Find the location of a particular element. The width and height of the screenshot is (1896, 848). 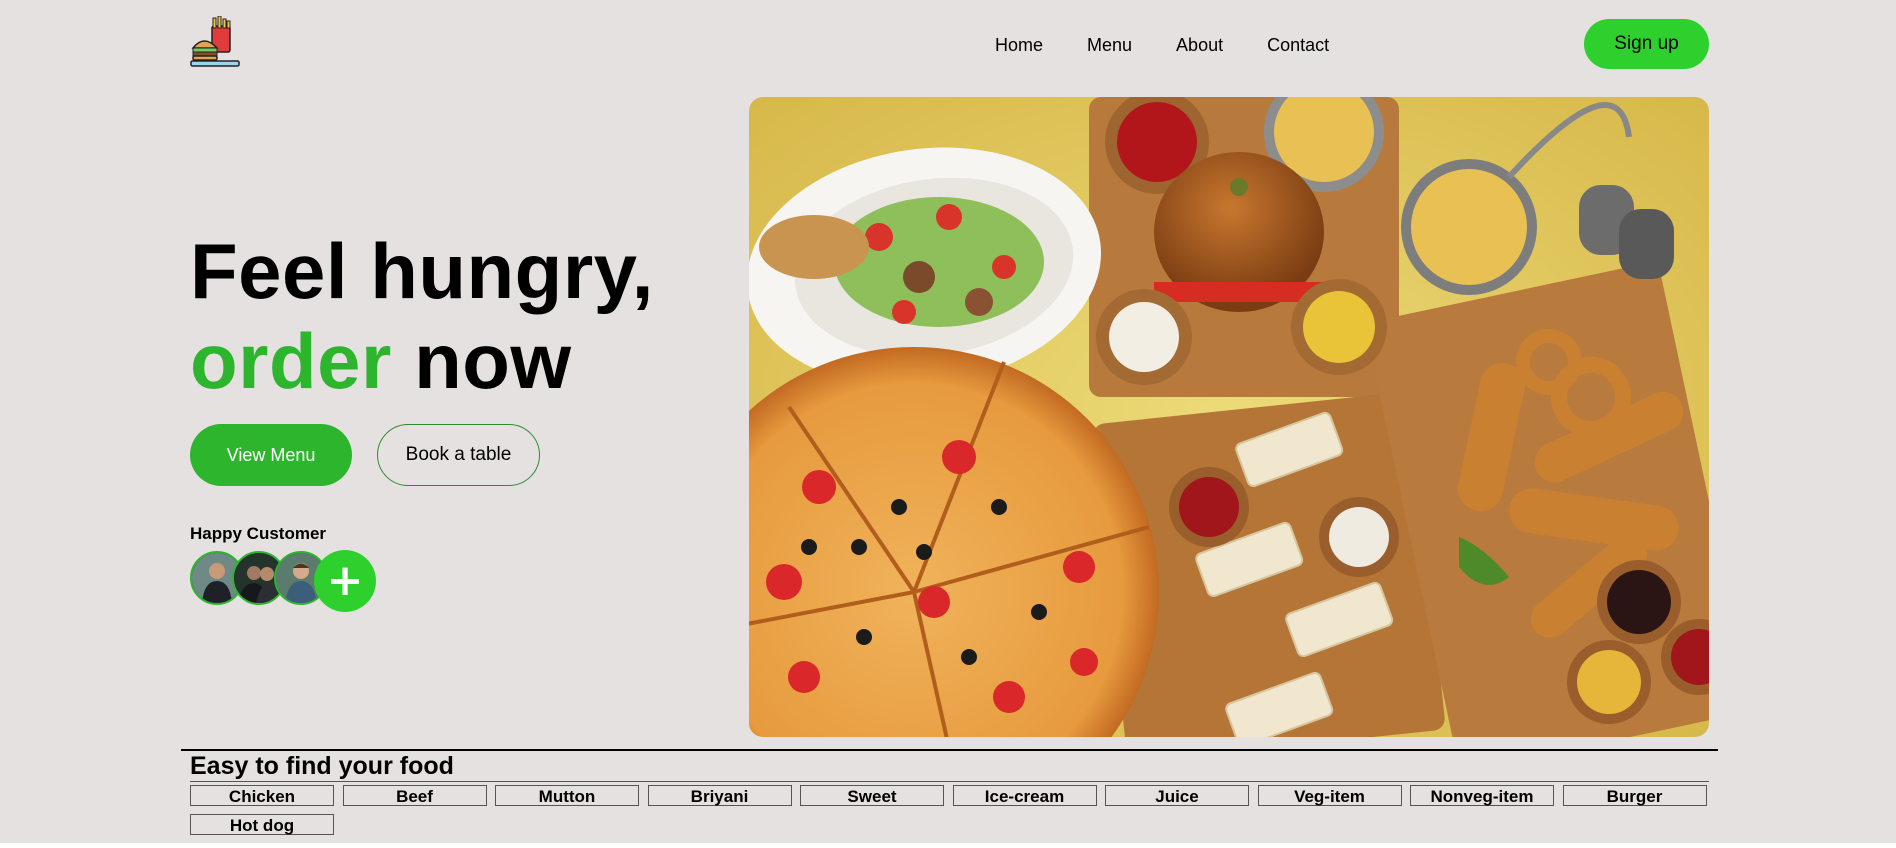

nav-menu-link: Menu is located at coordinates (1109, 45).